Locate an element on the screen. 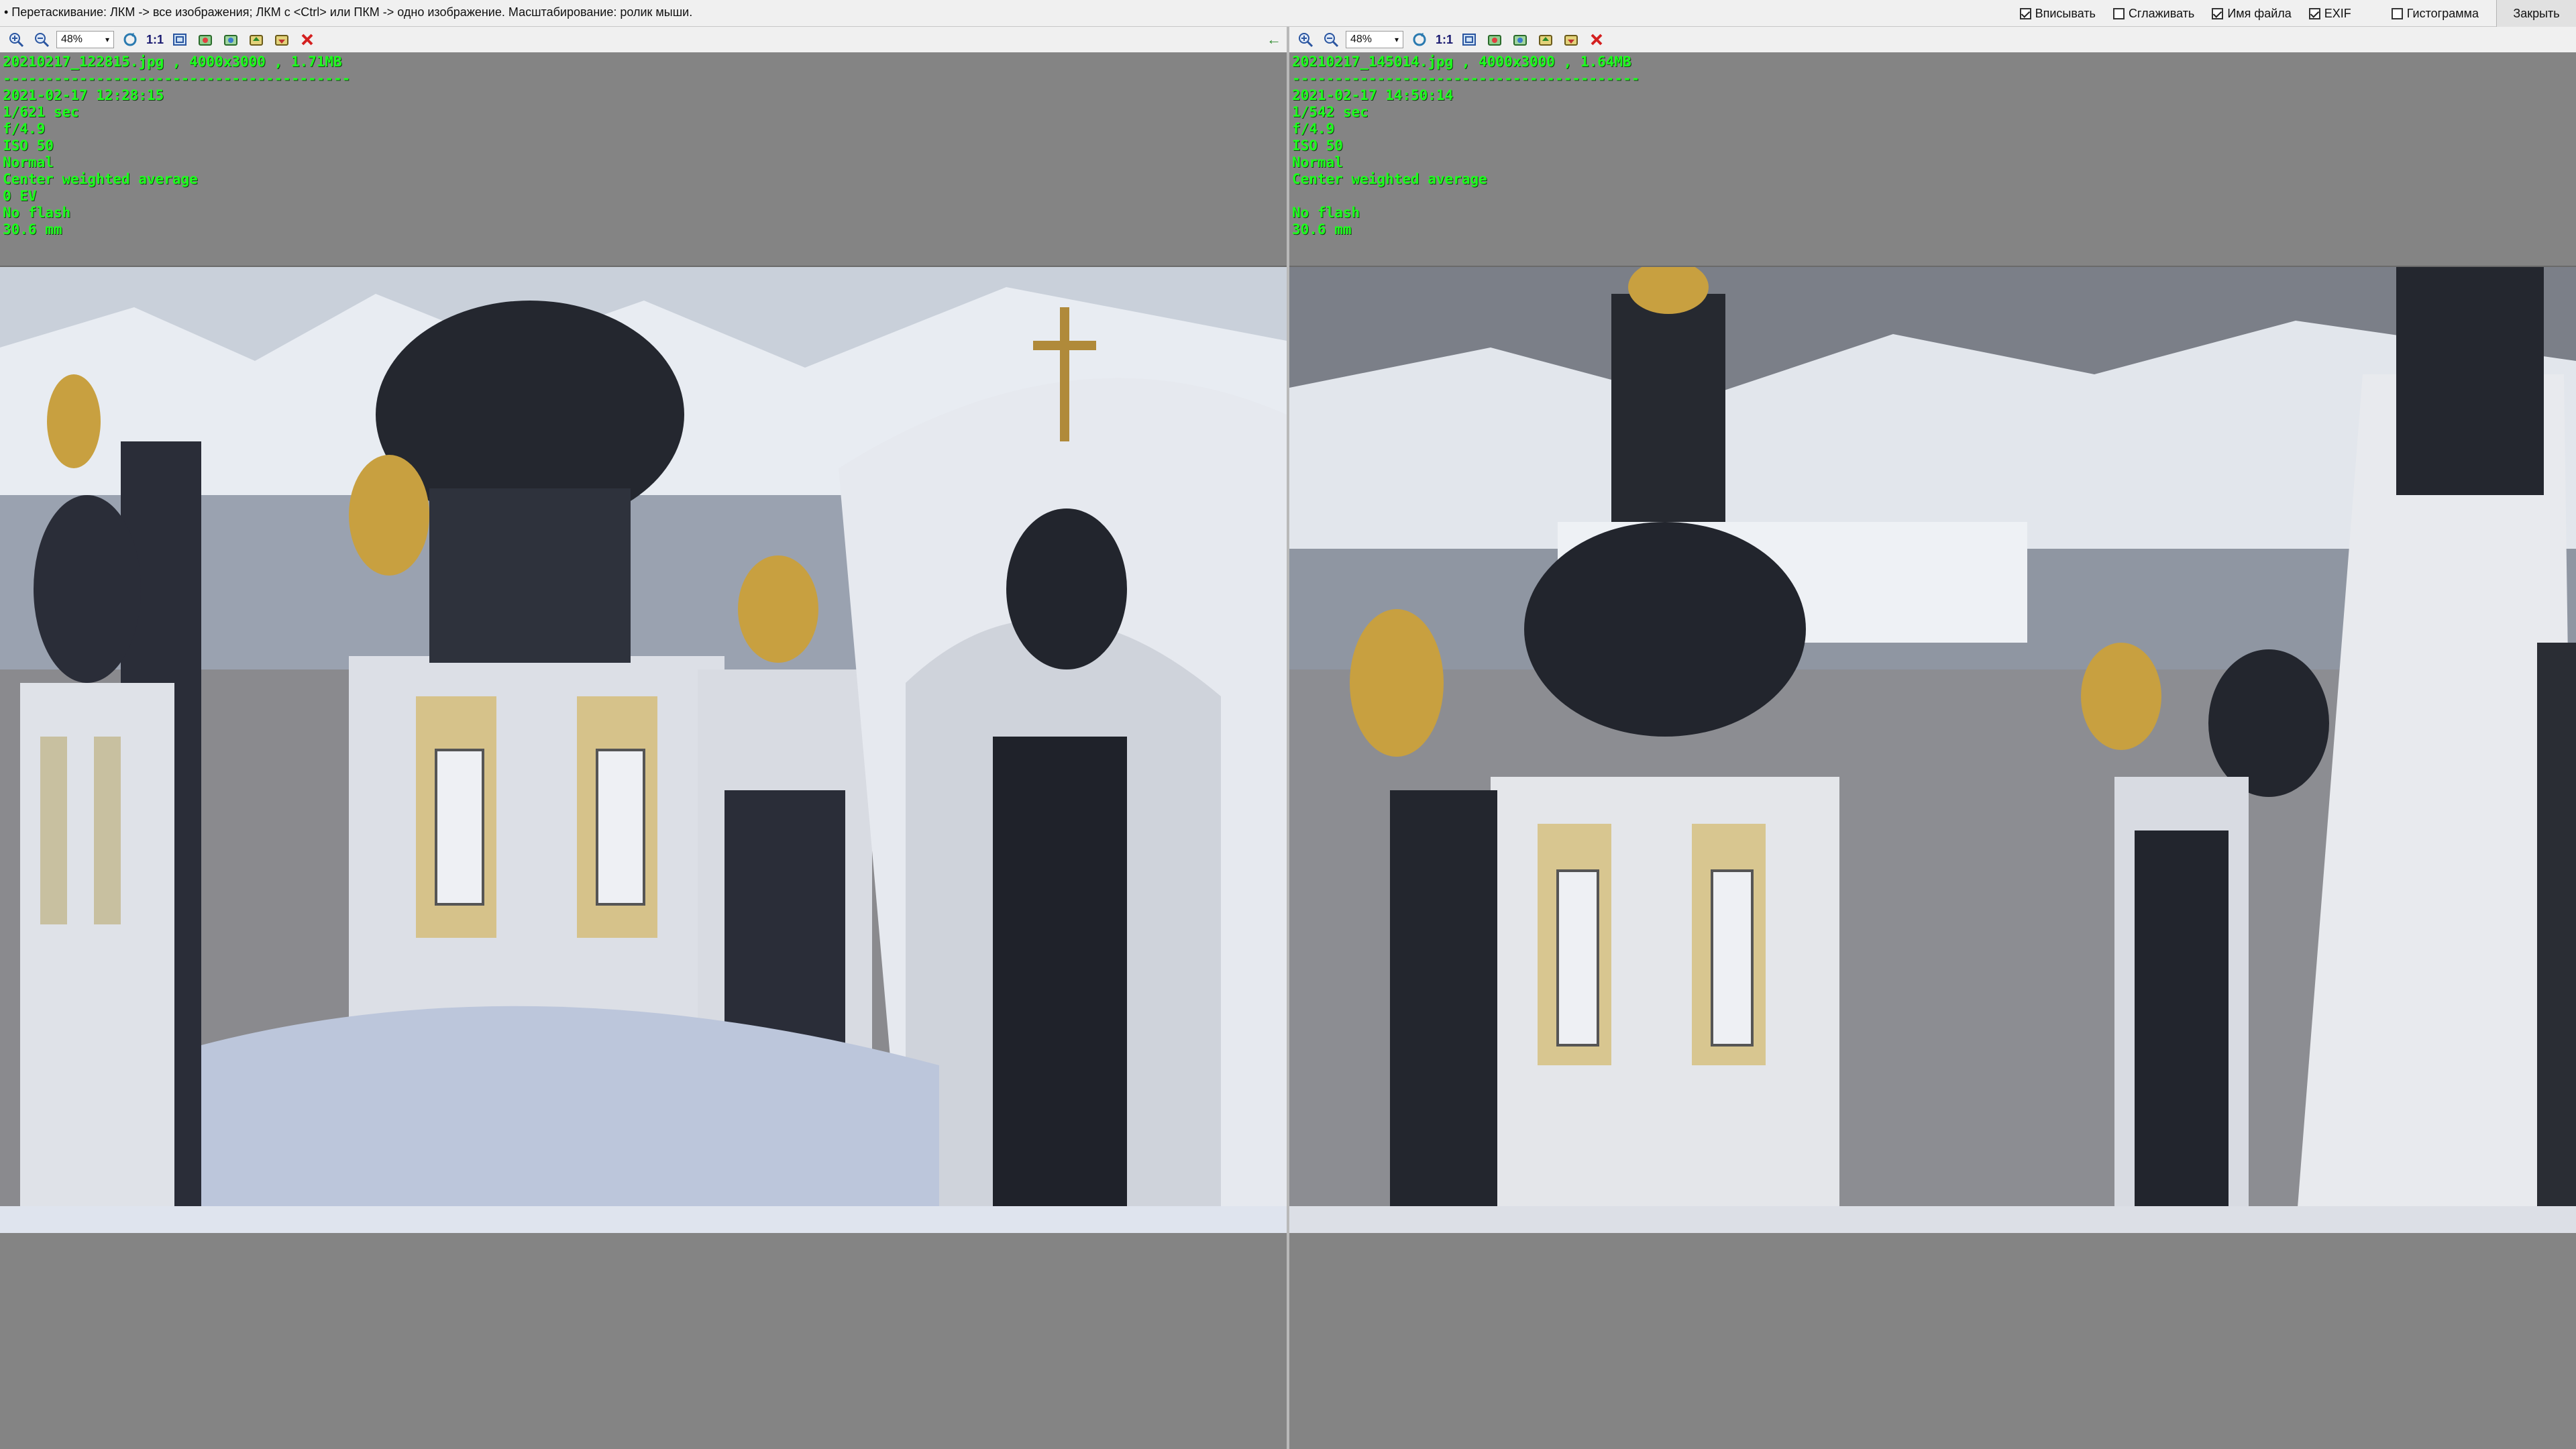  smooth-label: Сглаживать is located at coordinates (2161, 13).